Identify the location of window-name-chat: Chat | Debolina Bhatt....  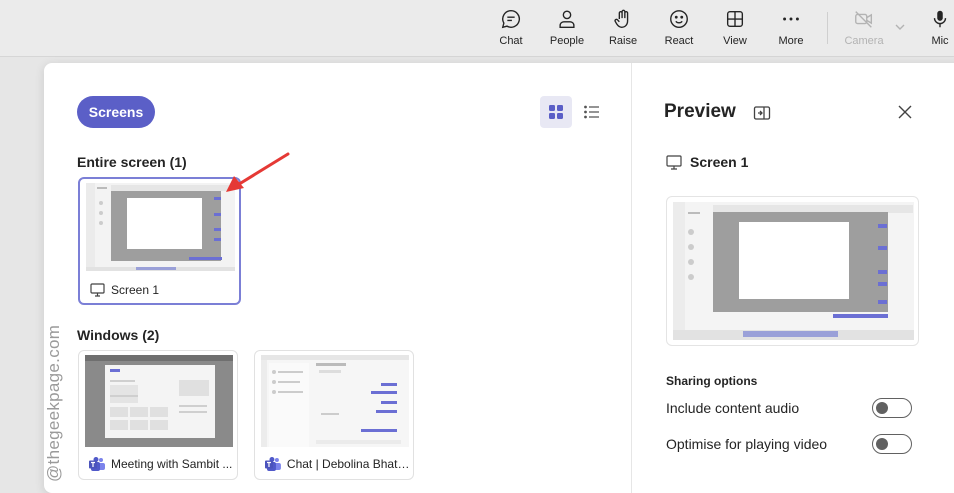
(348, 464).